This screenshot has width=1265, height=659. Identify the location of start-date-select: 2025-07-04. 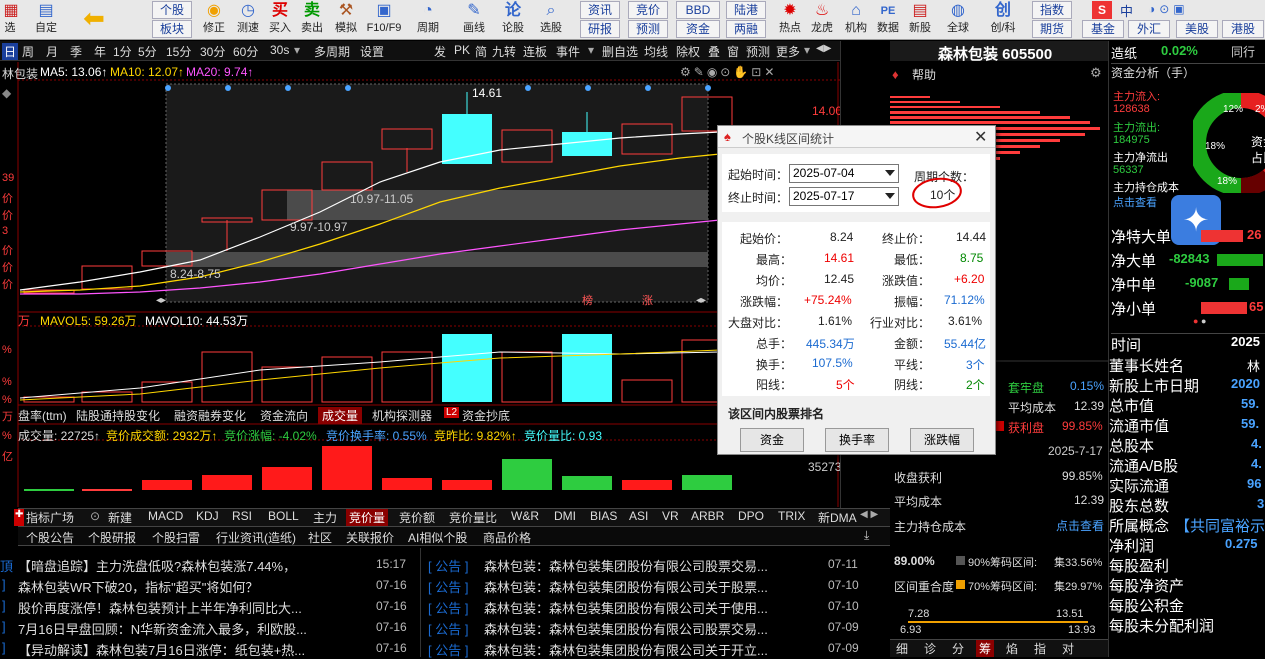
(844, 173).